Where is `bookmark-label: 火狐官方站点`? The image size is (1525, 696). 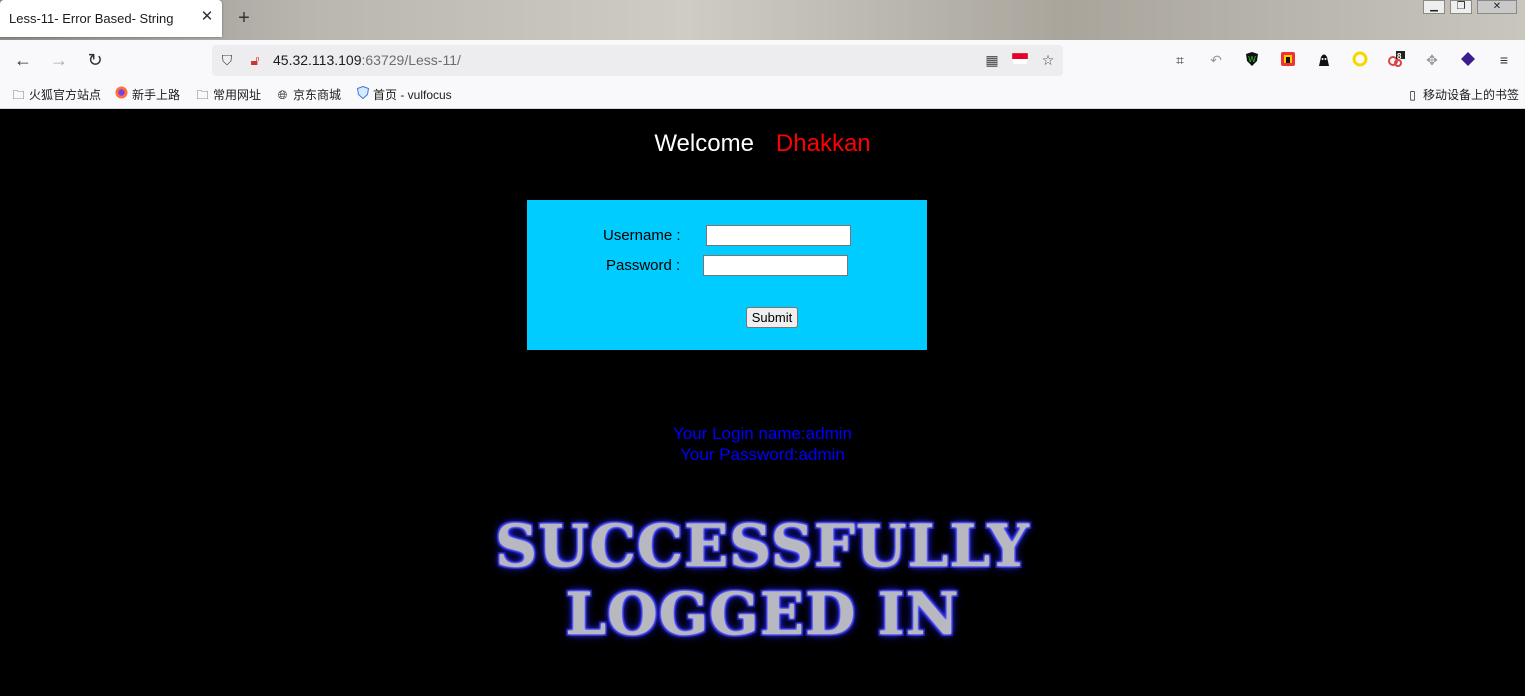
bookmark-label: 火狐官方站点 is located at coordinates (65, 95).